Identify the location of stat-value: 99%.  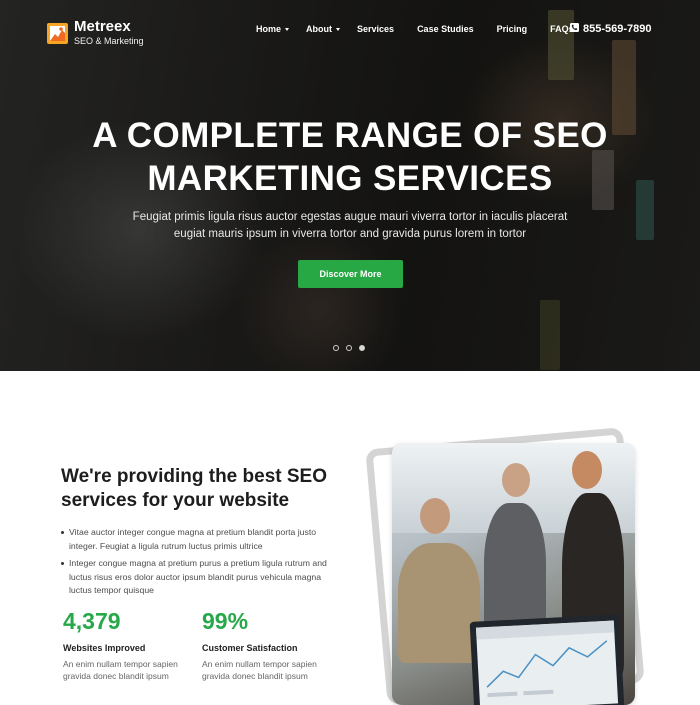
(225, 621).